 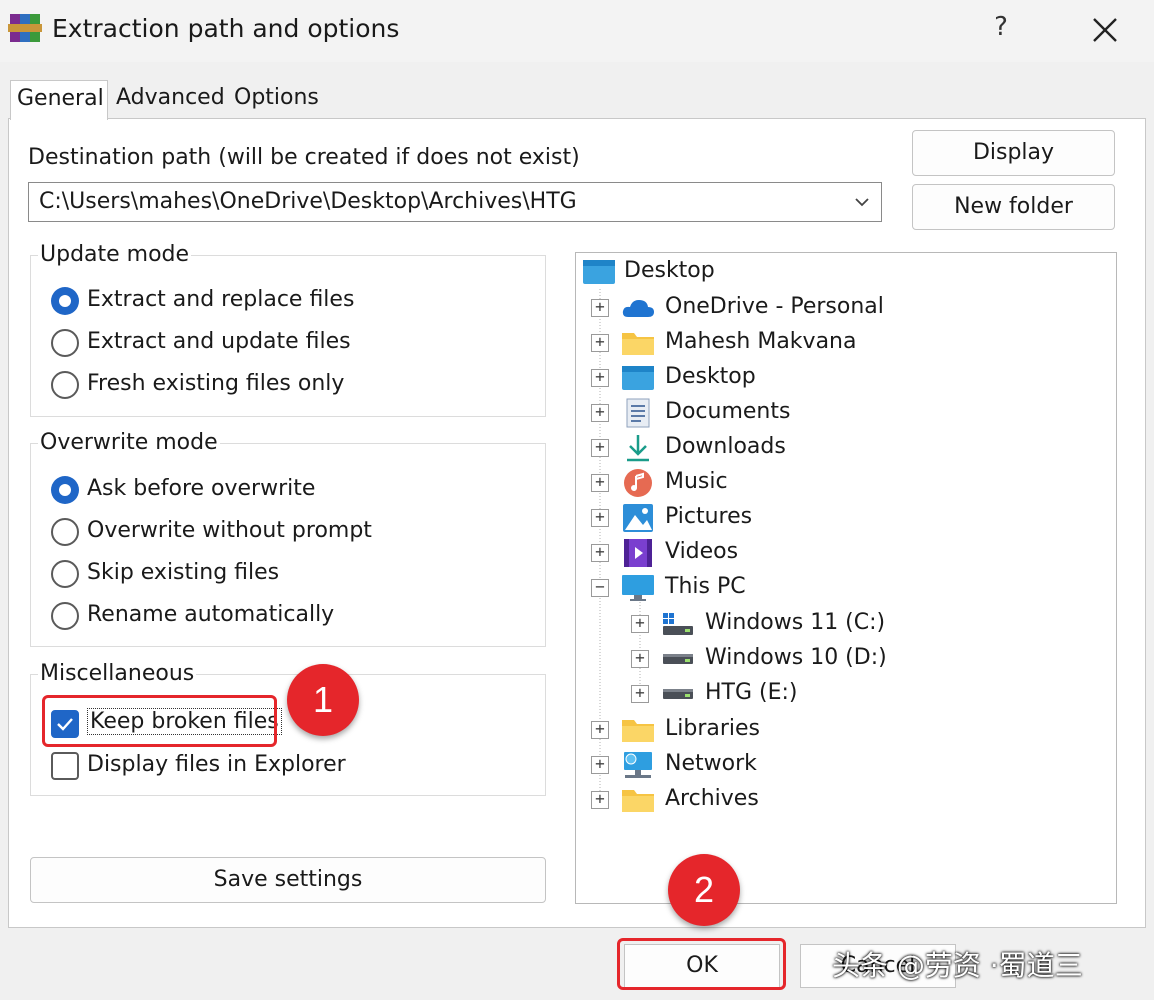 What do you see at coordinates (261, 575) in the screenshot?
I see `radio-skip-existing: Skip existing files` at bounding box center [261, 575].